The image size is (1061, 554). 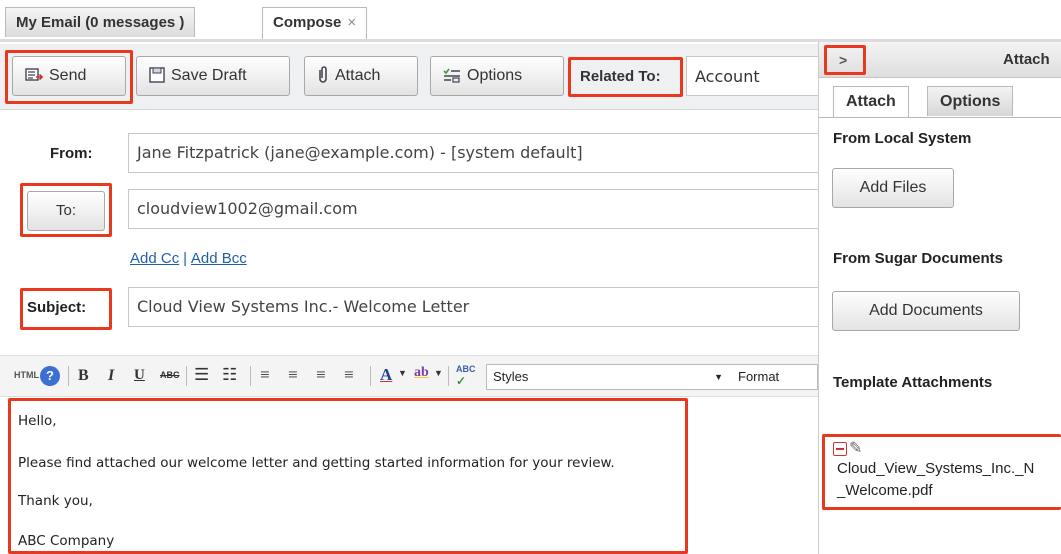 What do you see at coordinates (452, 79) in the screenshot?
I see `options-icon` at bounding box center [452, 79].